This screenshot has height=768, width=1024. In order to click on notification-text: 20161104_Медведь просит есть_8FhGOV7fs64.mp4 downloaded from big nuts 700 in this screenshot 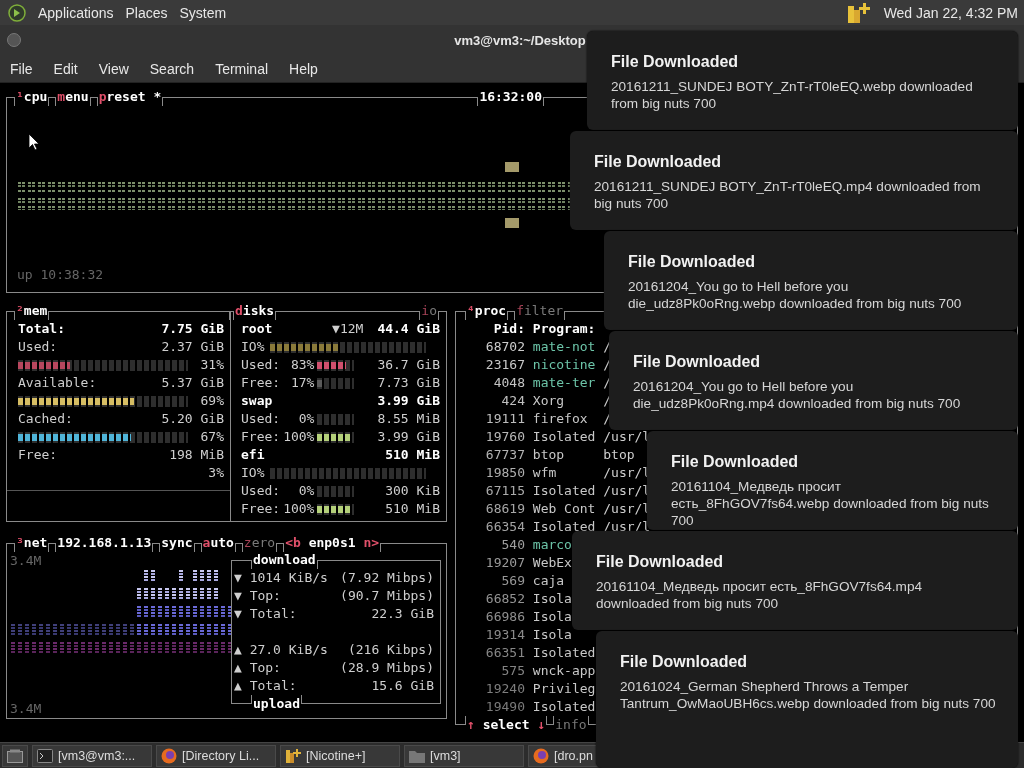, I will do `click(760, 595)`.